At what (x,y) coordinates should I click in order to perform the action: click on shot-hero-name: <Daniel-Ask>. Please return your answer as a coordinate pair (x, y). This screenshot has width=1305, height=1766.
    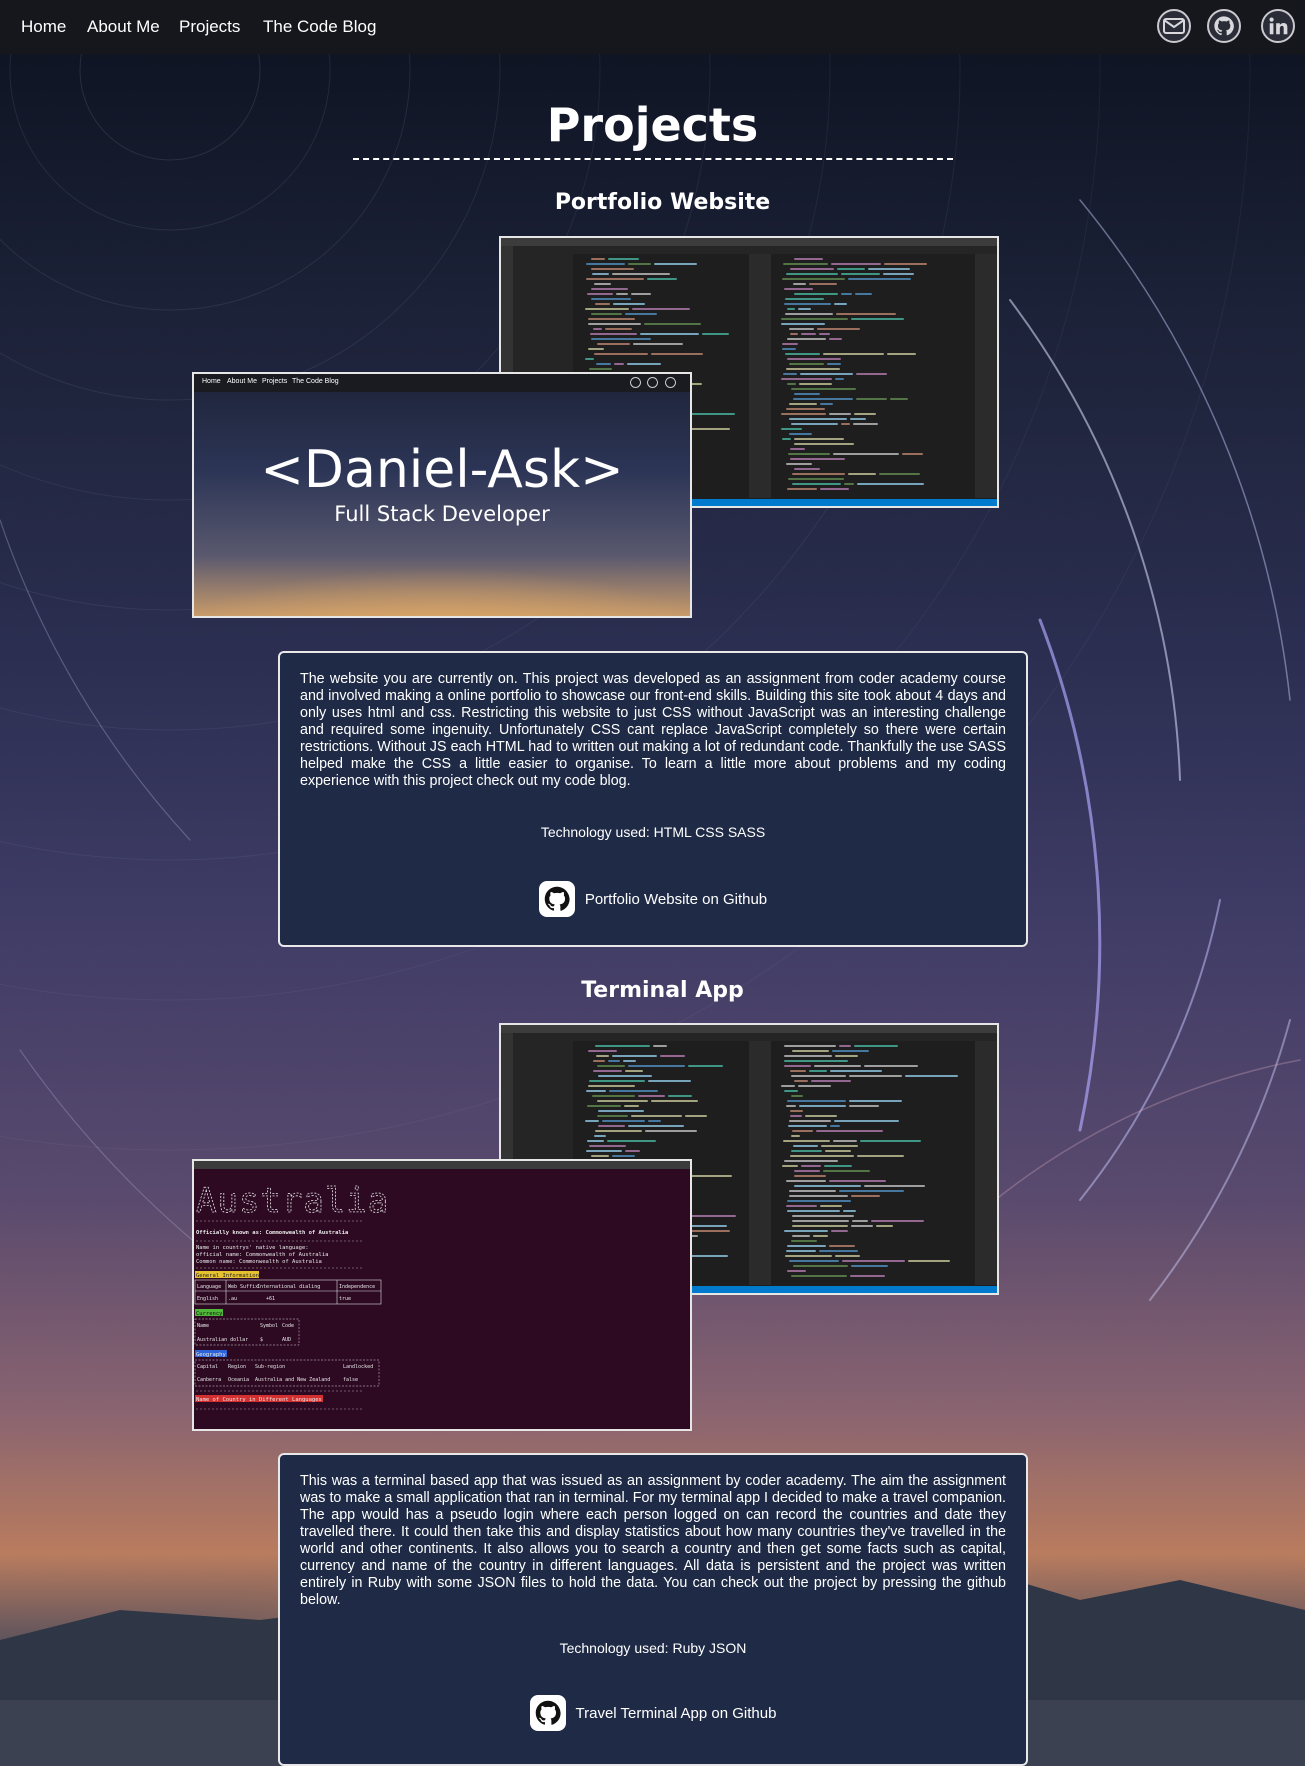
    Looking at the image, I should click on (442, 470).